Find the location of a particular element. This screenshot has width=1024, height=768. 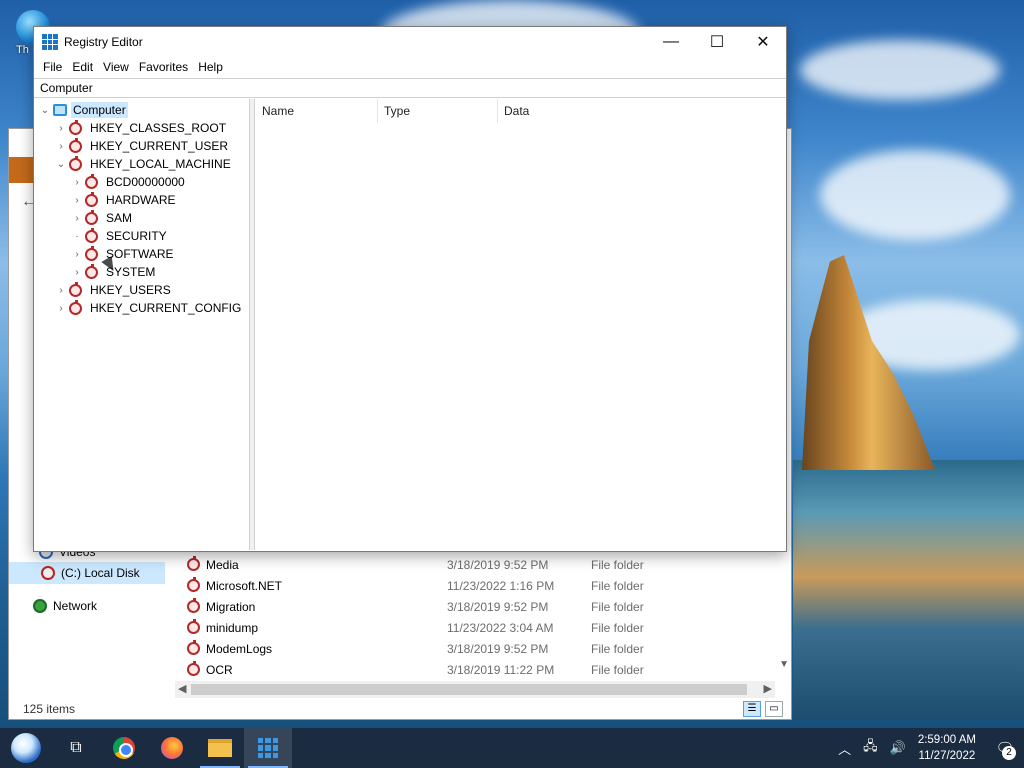

clock-date: 11/27/2022 is located at coordinates (947, 756).